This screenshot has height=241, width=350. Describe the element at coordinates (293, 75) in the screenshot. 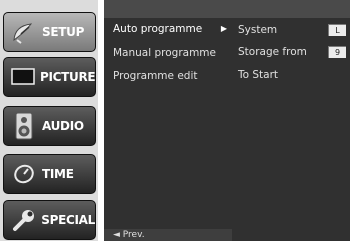

I see `submenu-item-to-start: To Start` at that location.